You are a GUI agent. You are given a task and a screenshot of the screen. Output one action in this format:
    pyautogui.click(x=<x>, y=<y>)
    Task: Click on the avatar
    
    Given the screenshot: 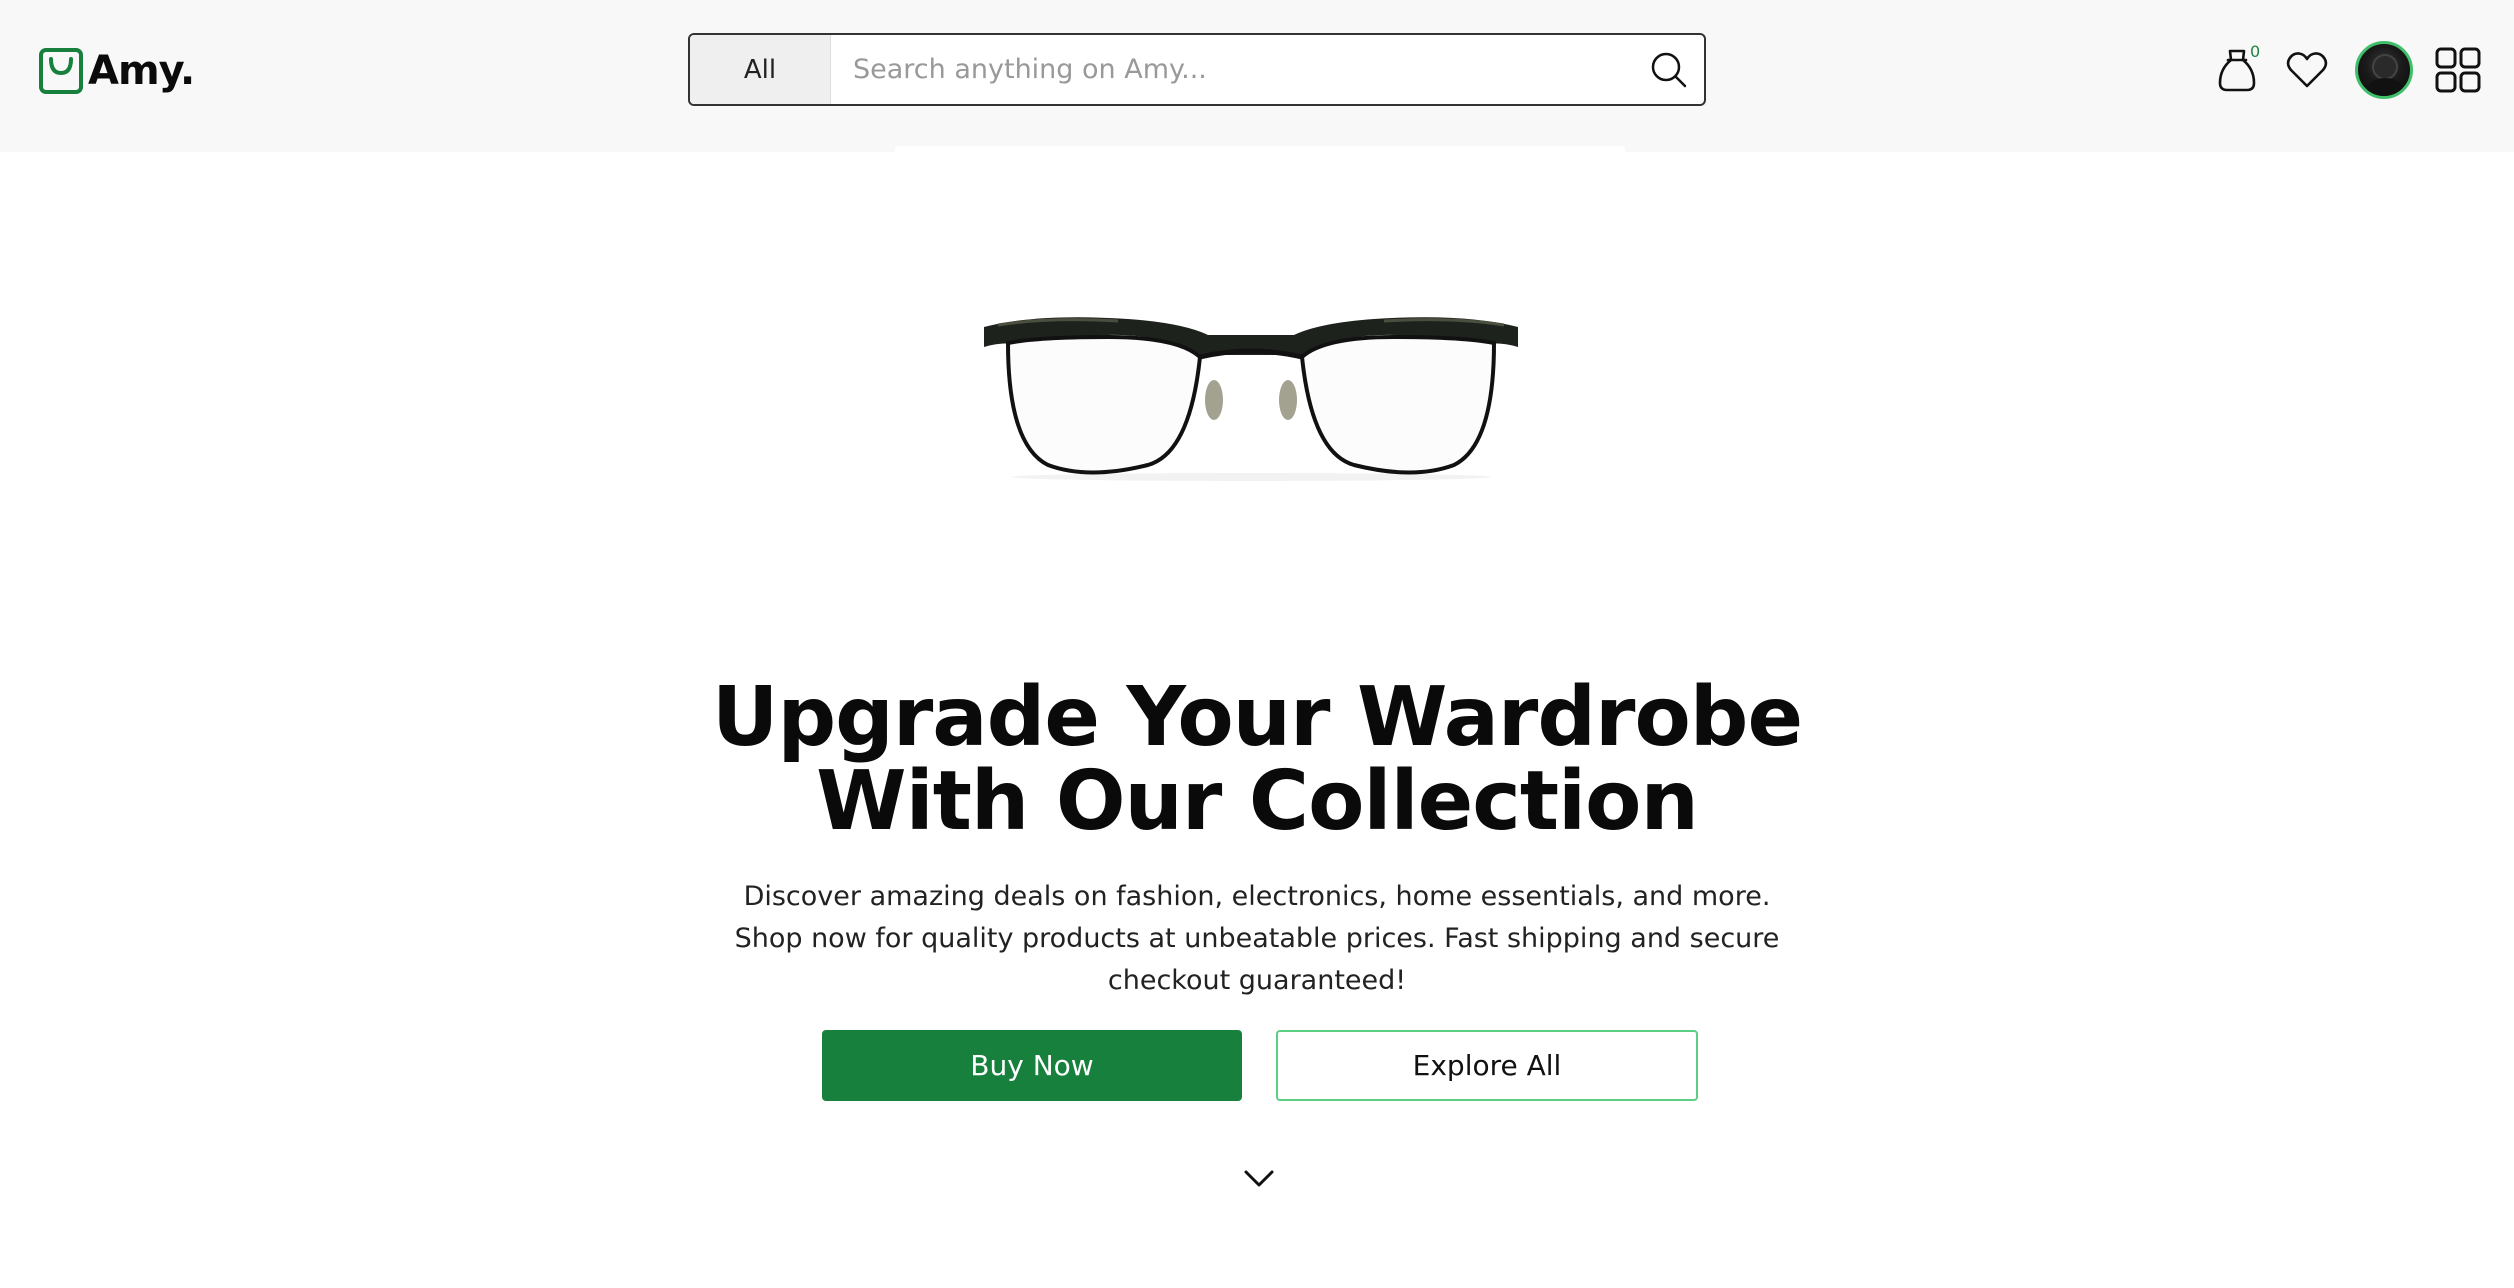 What is the action you would take?
    pyautogui.click(x=2384, y=70)
    